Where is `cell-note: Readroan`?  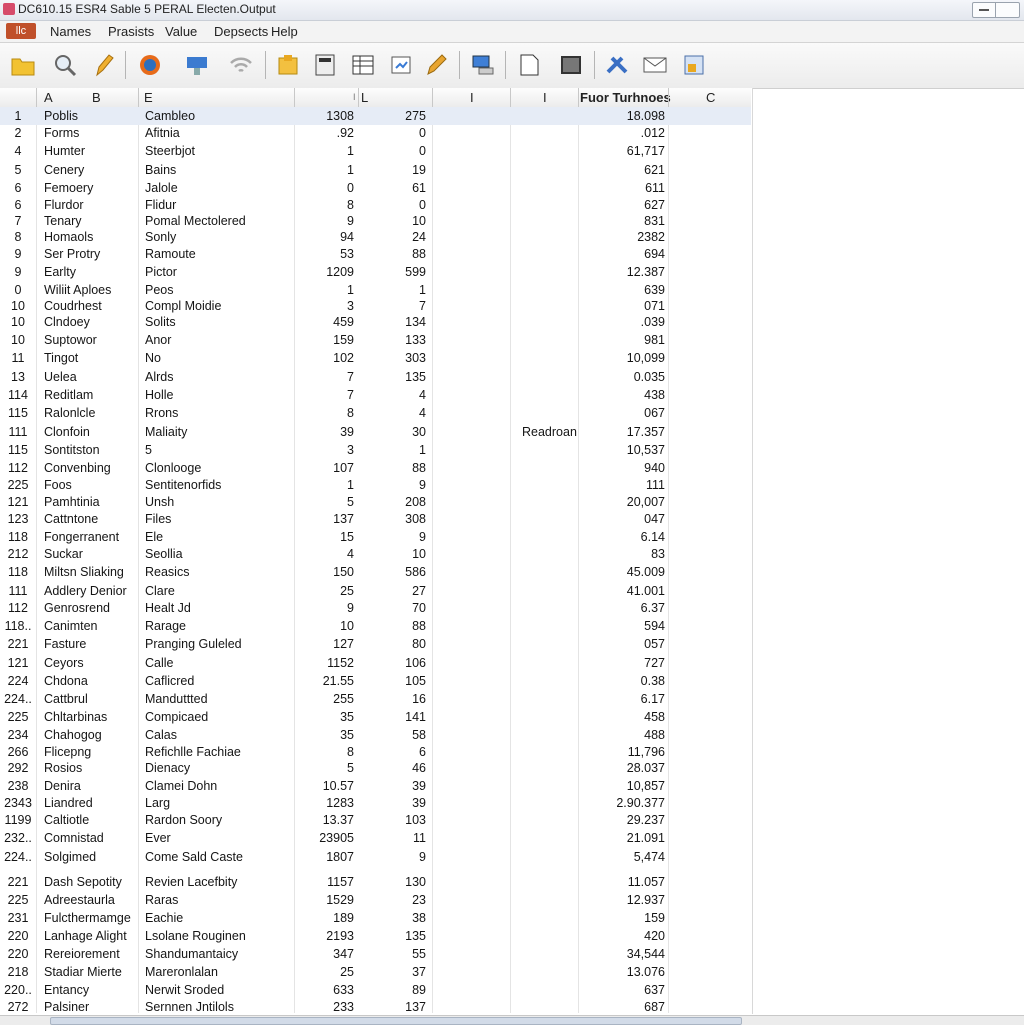
cell-note: Readroan is located at coordinates (549, 432).